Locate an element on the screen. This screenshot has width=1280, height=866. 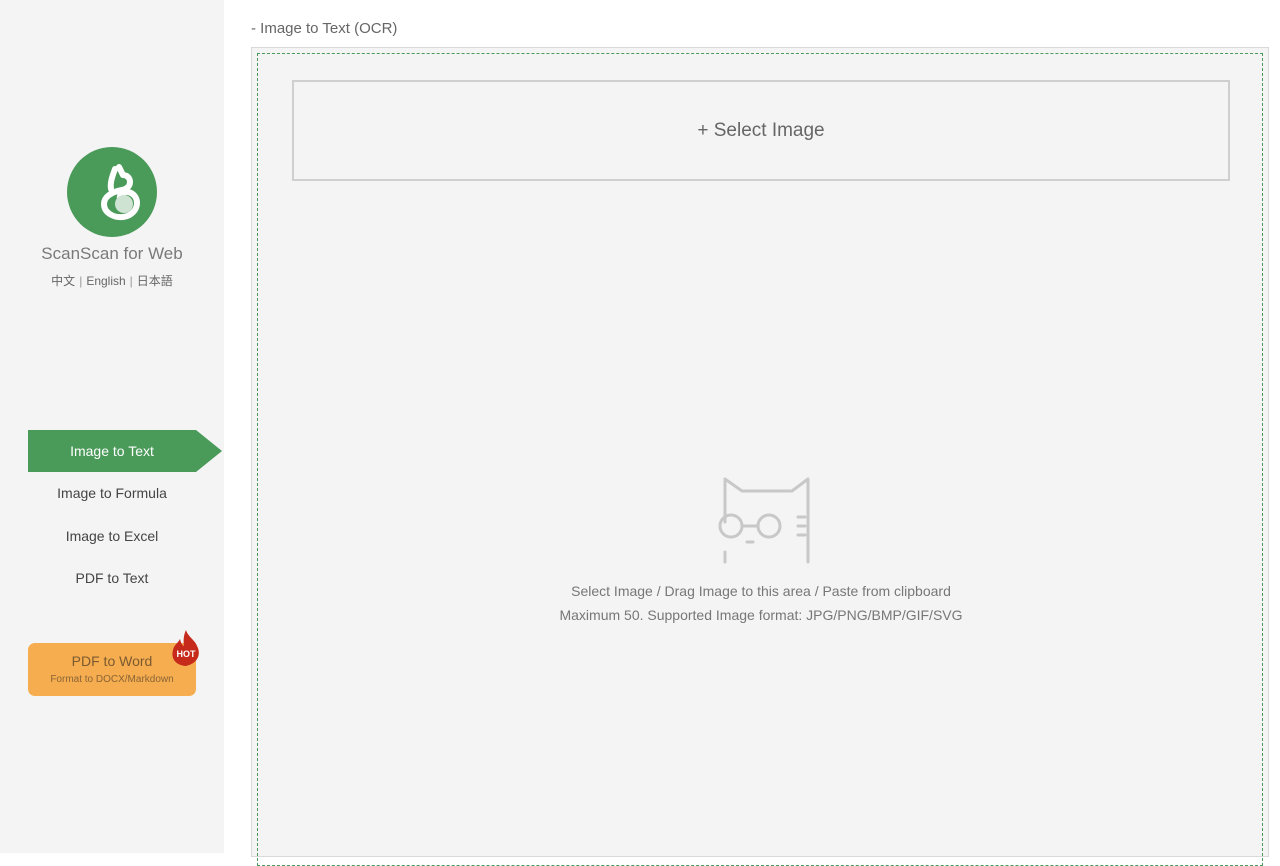
nav-item-pdf-to-text: PDF to Text is located at coordinates (112, 578).